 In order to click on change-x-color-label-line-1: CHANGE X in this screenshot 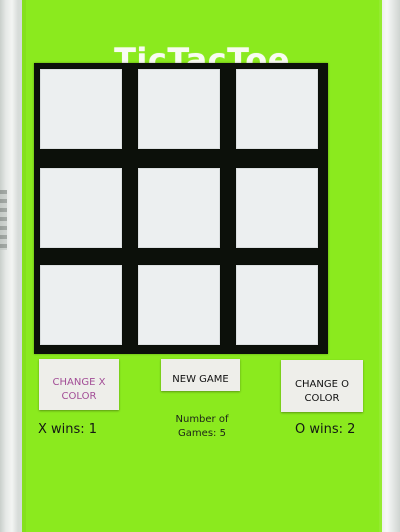, I will do `click(79, 382)`.